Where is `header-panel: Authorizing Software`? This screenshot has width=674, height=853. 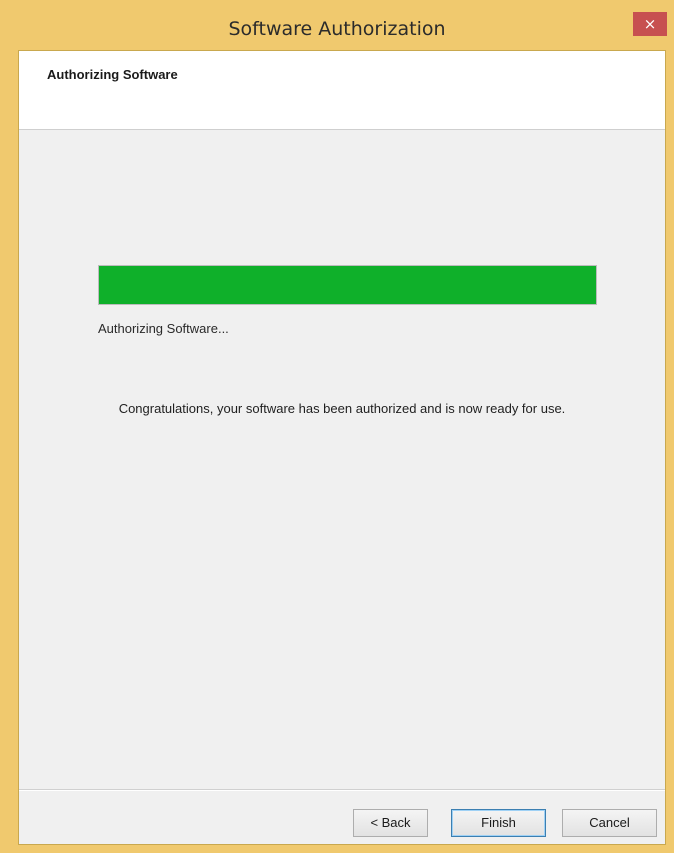 header-panel: Authorizing Software is located at coordinates (342, 90).